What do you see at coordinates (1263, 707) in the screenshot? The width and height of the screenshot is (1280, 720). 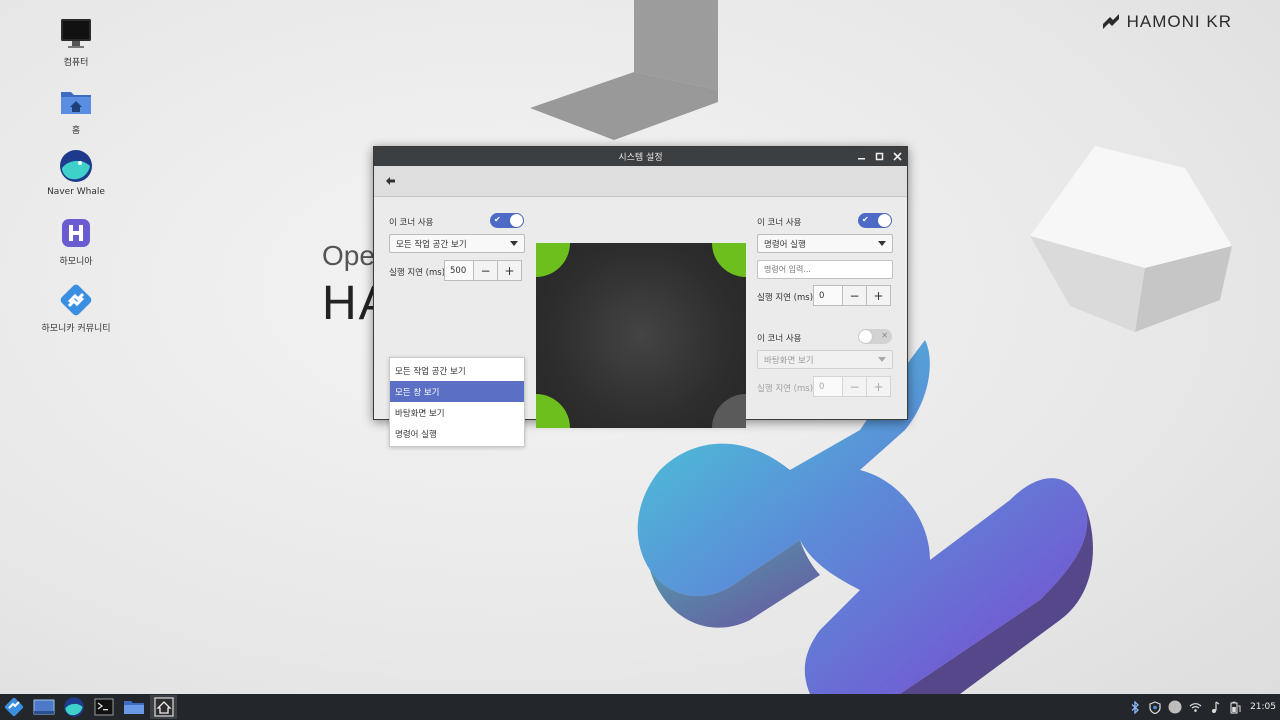 I see `taskbar-clock: 21:05` at bounding box center [1263, 707].